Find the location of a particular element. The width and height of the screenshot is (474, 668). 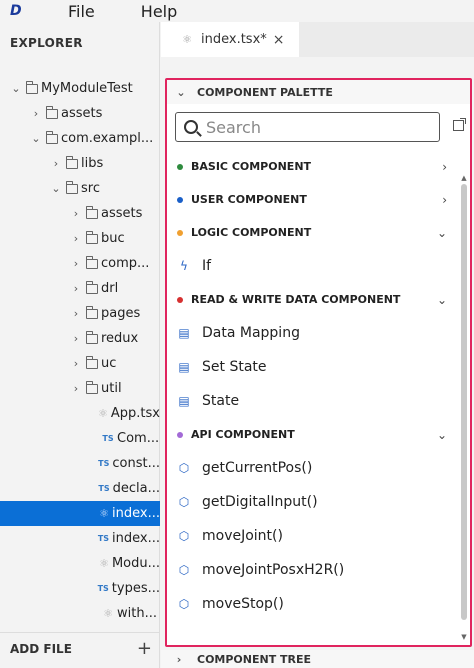

tree-label: src is located at coordinates (90, 188).